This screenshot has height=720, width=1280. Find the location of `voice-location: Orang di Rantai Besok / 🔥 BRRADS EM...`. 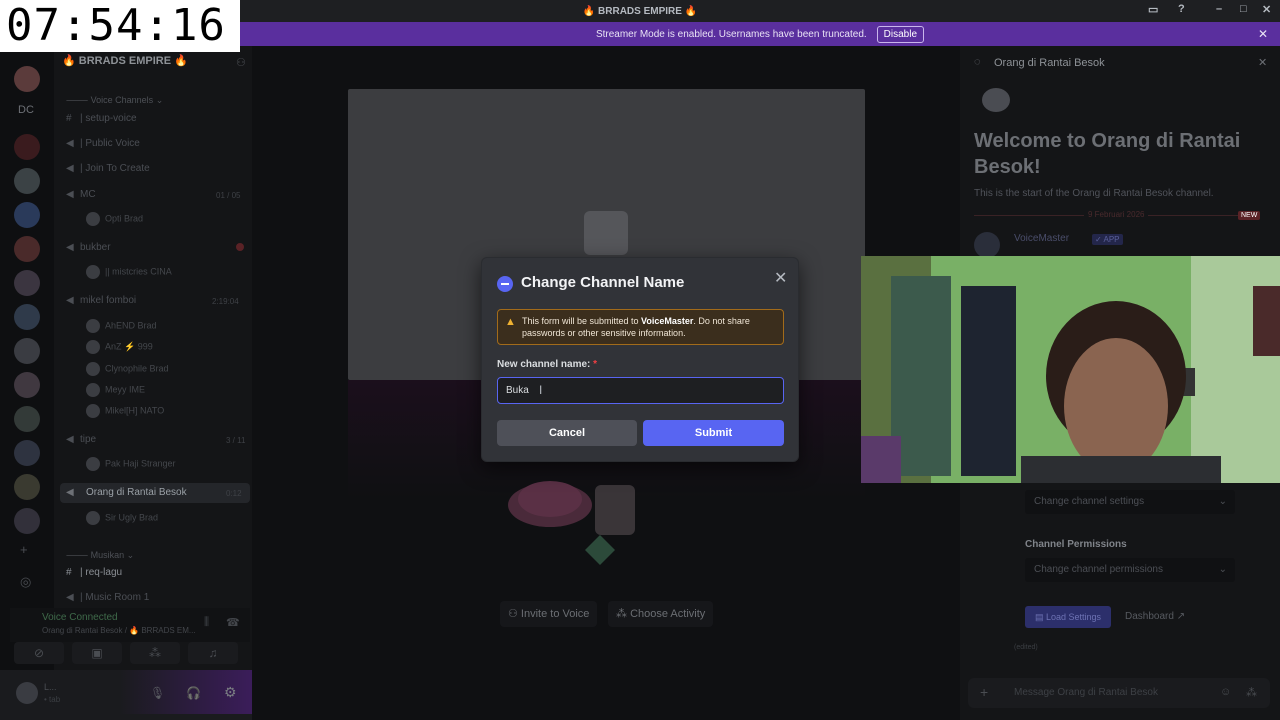

voice-location: Orang di Rantai Besok / 🔥 BRRADS EM... is located at coordinates (119, 630).